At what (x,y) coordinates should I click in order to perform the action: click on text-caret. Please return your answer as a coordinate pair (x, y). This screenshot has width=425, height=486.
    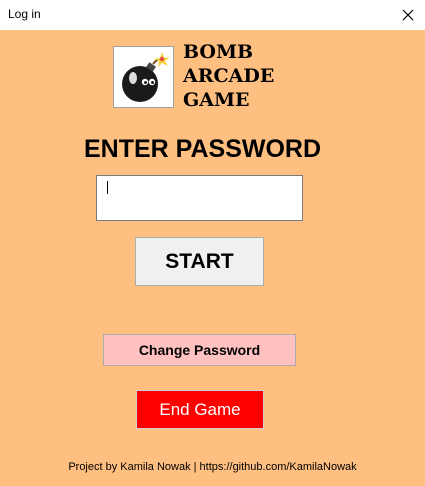
    Looking at the image, I should click on (107, 187).